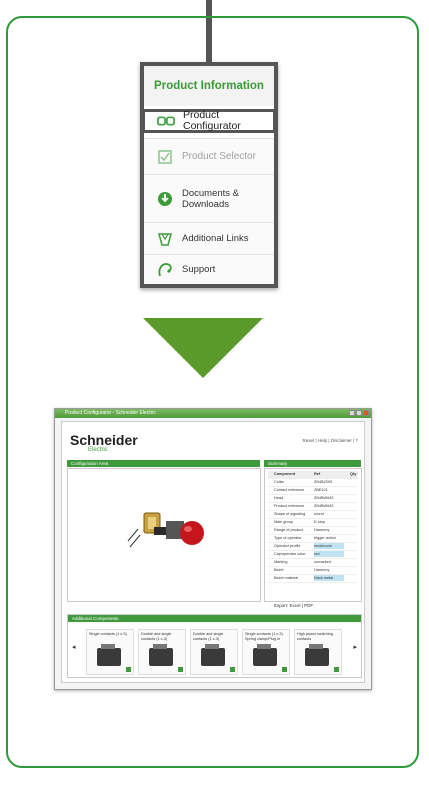 The width and height of the screenshot is (429, 810). I want to click on summary-row: Product reference ZB4BW643, so click(313, 507).